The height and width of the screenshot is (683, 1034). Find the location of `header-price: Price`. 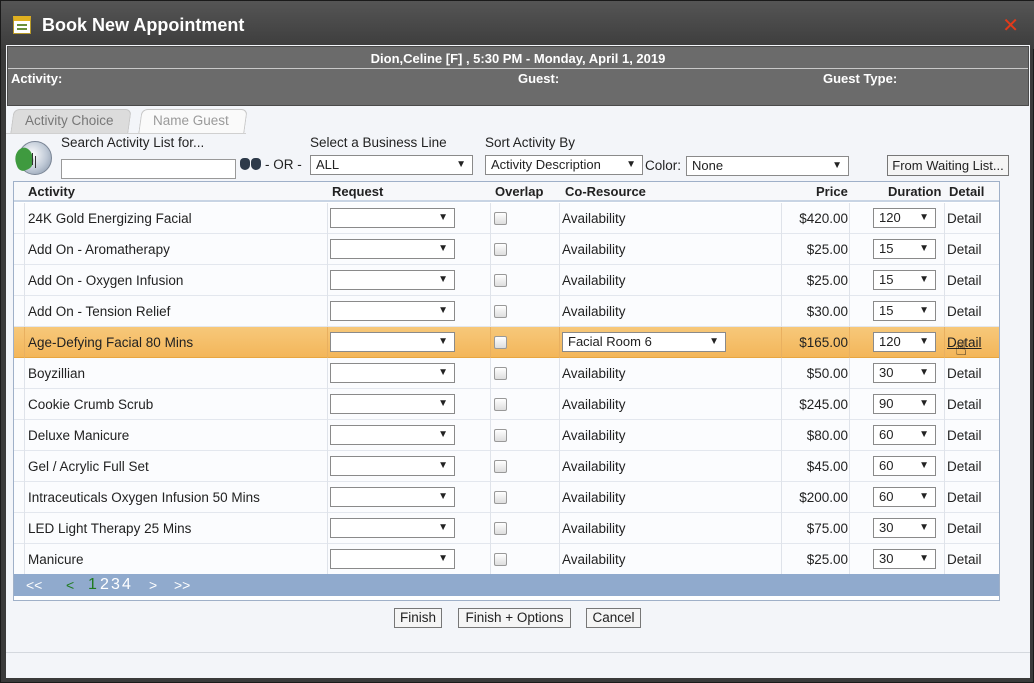

header-price: Price is located at coordinates (832, 191).